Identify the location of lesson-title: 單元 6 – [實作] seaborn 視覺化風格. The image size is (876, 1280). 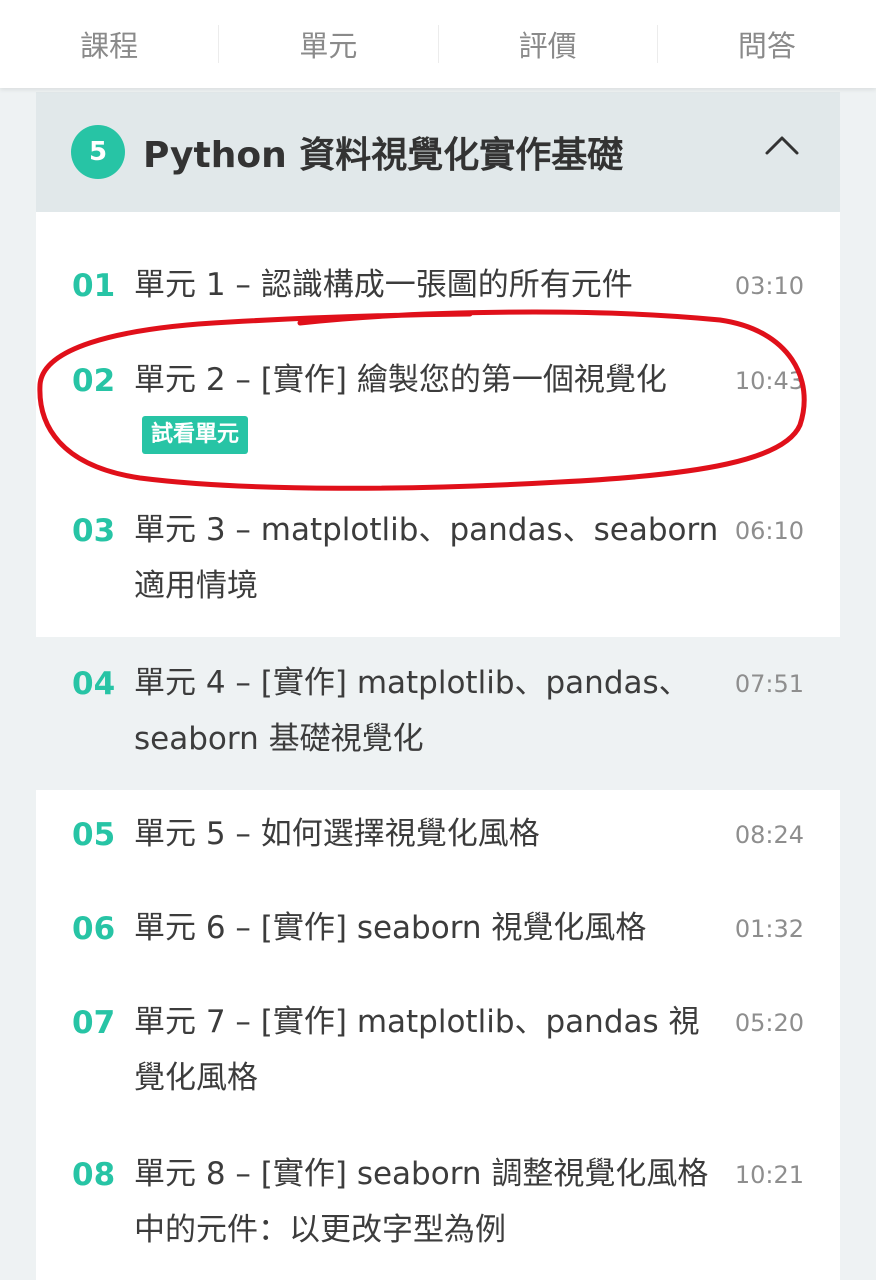
(390, 928).